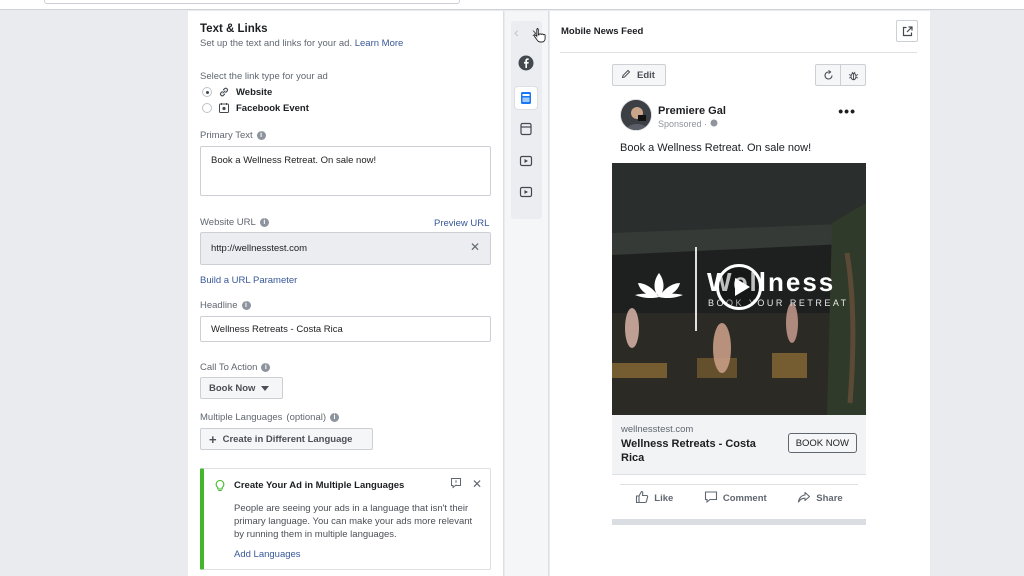  Describe the element at coordinates (744, 498) in the screenshot. I see `comment-label: Comment` at that location.